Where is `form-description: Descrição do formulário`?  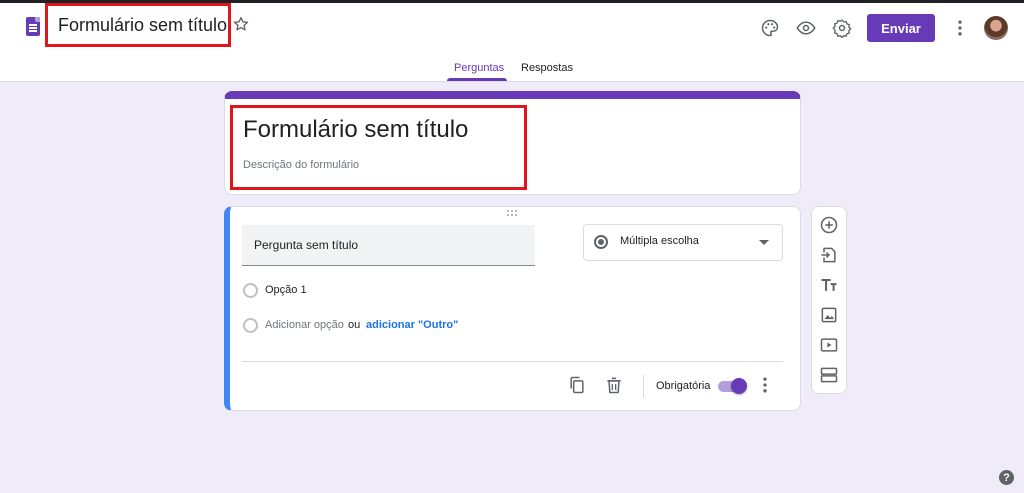
form-description: Descrição do formulário is located at coordinates (301, 165).